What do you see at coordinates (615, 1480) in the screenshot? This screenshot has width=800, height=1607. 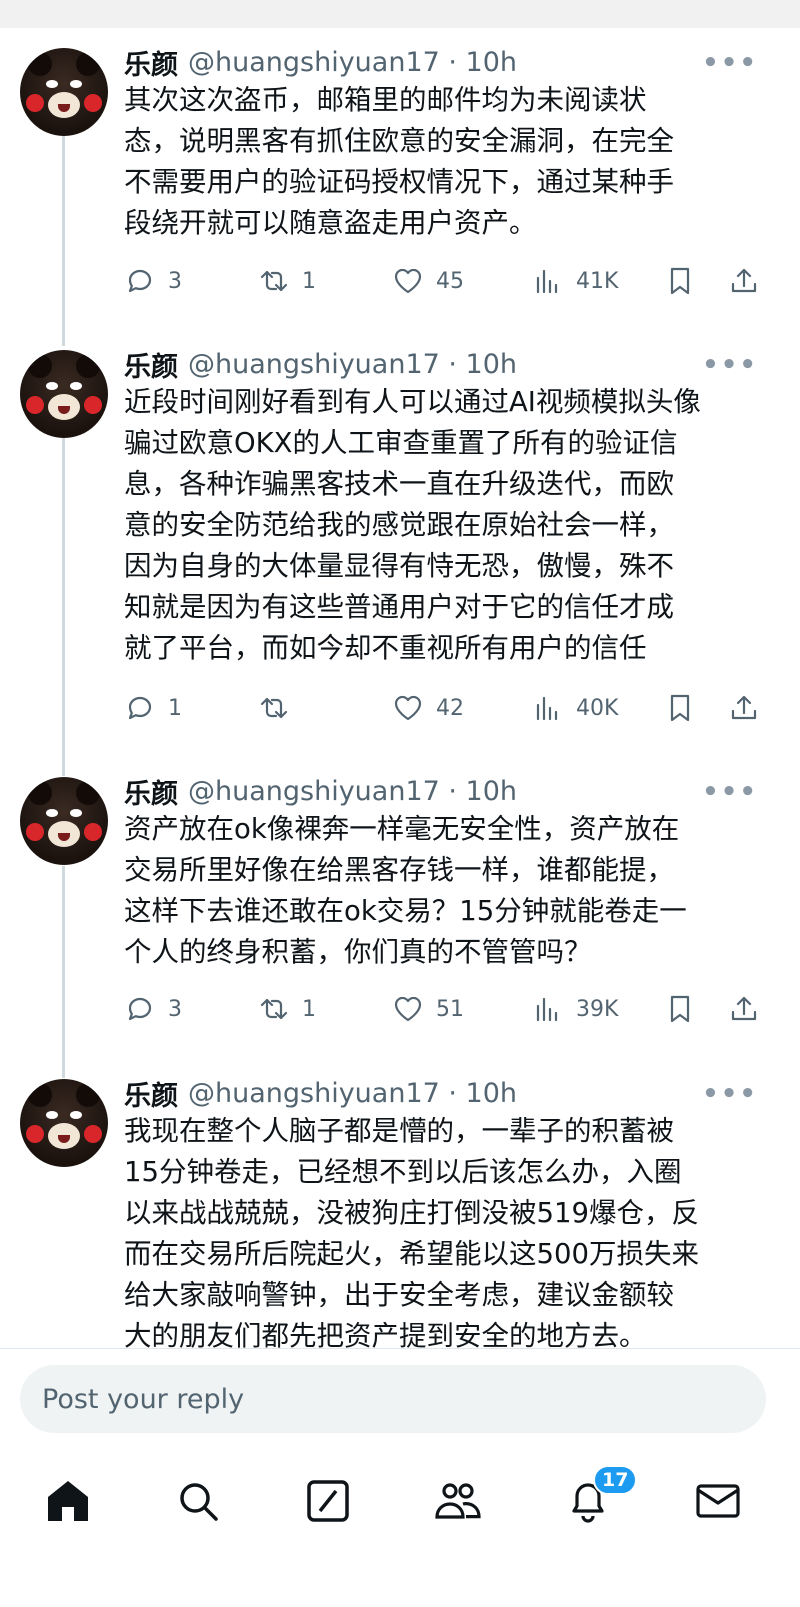 I see `notification-badge: 17` at bounding box center [615, 1480].